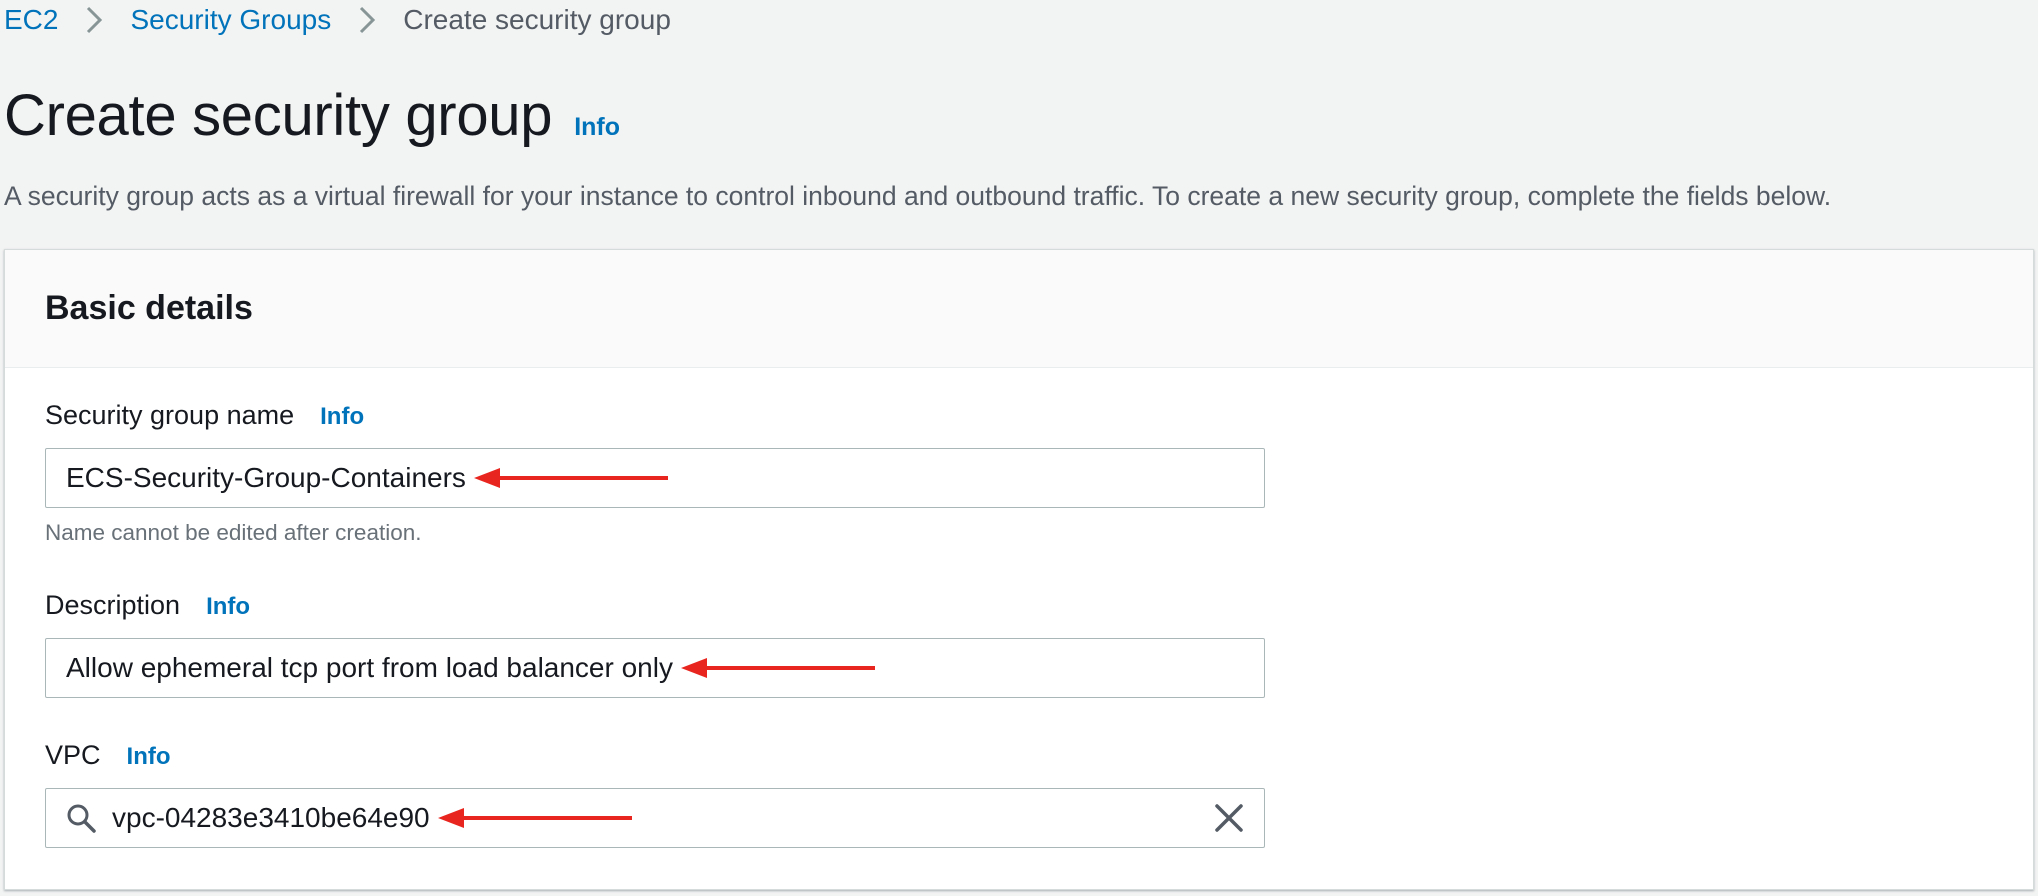 Image resolution: width=2038 pixels, height=896 pixels. I want to click on security-group-name-label: Security group name, so click(170, 415).